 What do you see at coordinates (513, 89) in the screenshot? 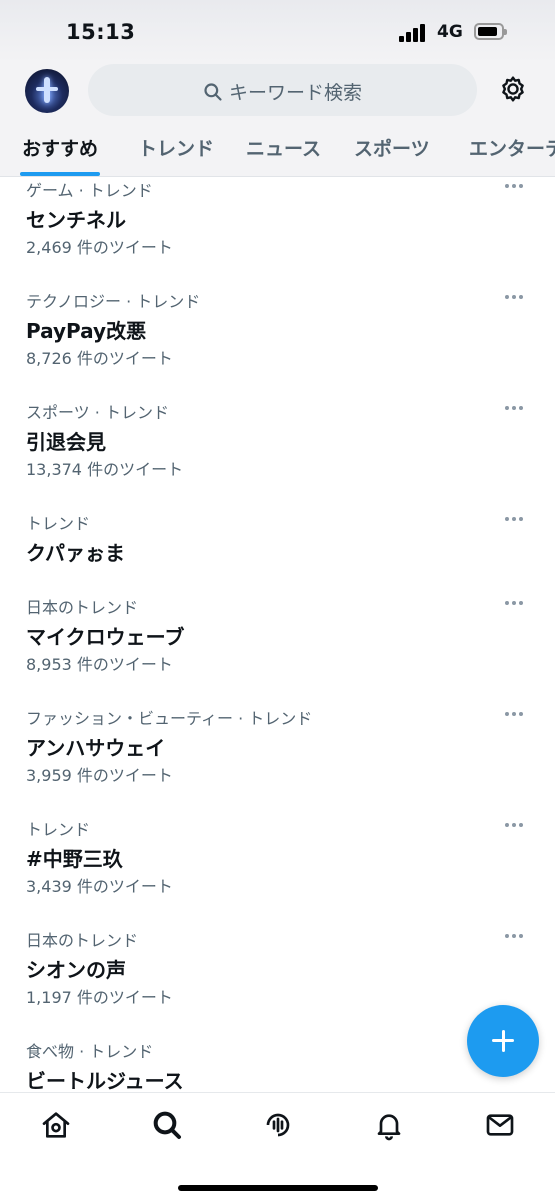
I see `gear-icon` at bounding box center [513, 89].